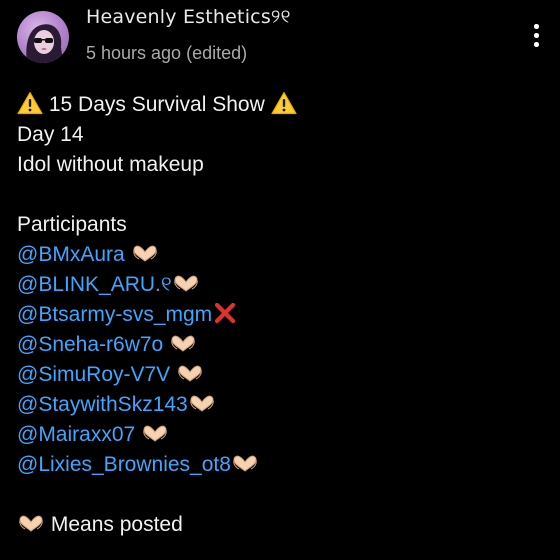 The width and height of the screenshot is (560, 560). I want to click on participant-mention: @Lixies_Brownies_ot8, so click(124, 464).